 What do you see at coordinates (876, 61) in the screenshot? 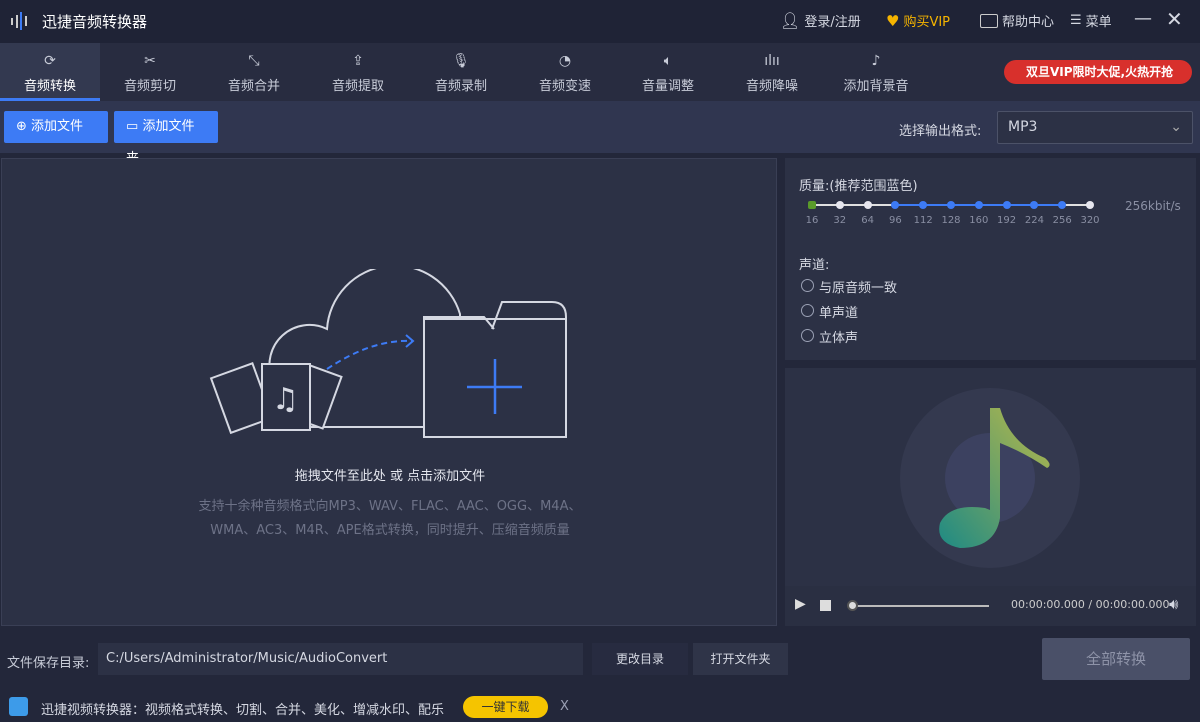
I see `music-note-icon: ♪` at bounding box center [876, 61].